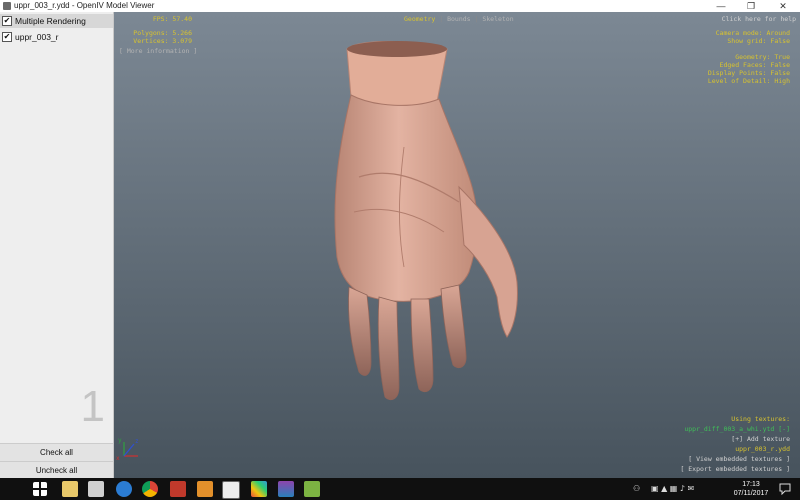  I want to click on model-file-label: uppr_003_r.ydd, so click(762, 449).